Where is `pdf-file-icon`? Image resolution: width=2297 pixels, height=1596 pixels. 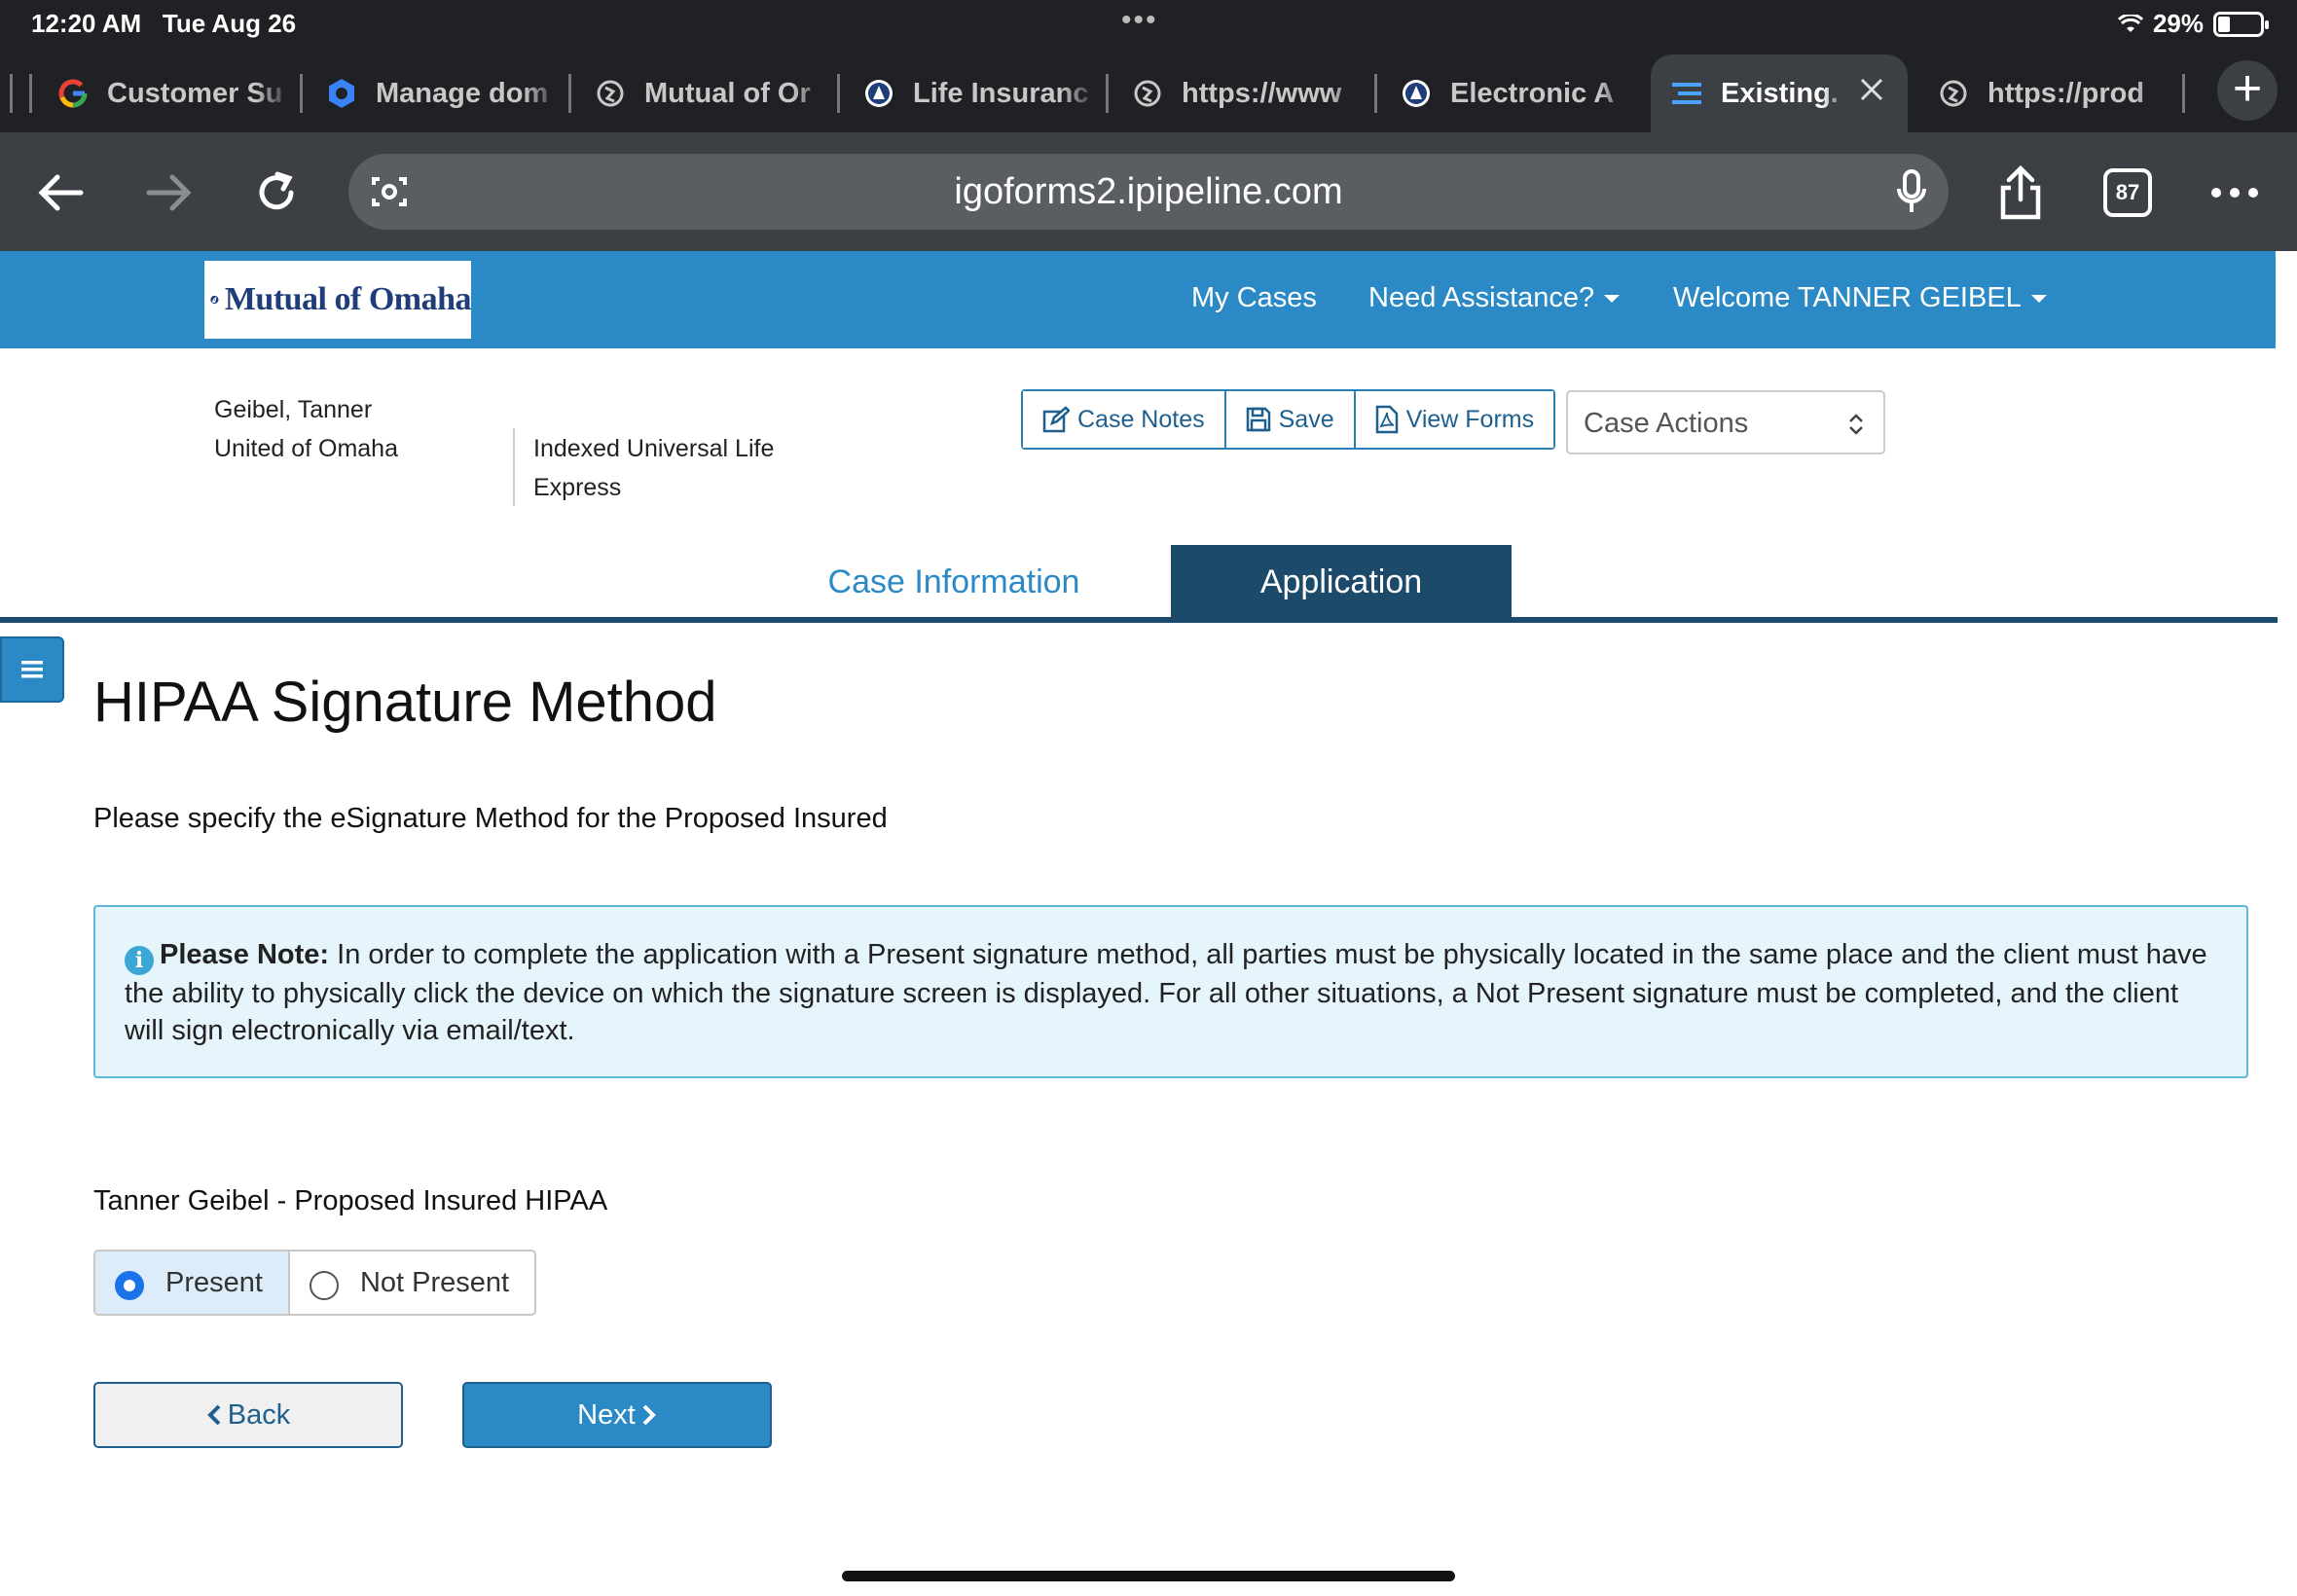 pdf-file-icon is located at coordinates (1386, 419).